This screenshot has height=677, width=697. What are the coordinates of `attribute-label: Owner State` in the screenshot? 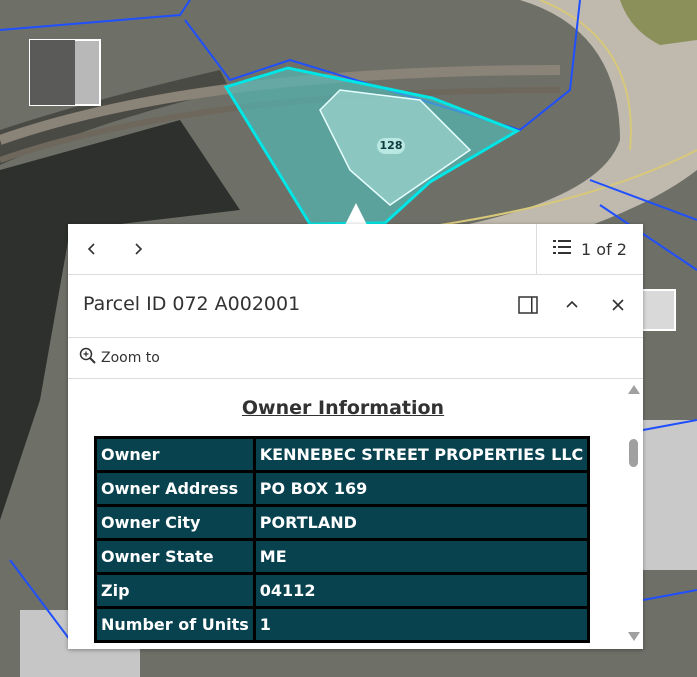 It's located at (175, 556).